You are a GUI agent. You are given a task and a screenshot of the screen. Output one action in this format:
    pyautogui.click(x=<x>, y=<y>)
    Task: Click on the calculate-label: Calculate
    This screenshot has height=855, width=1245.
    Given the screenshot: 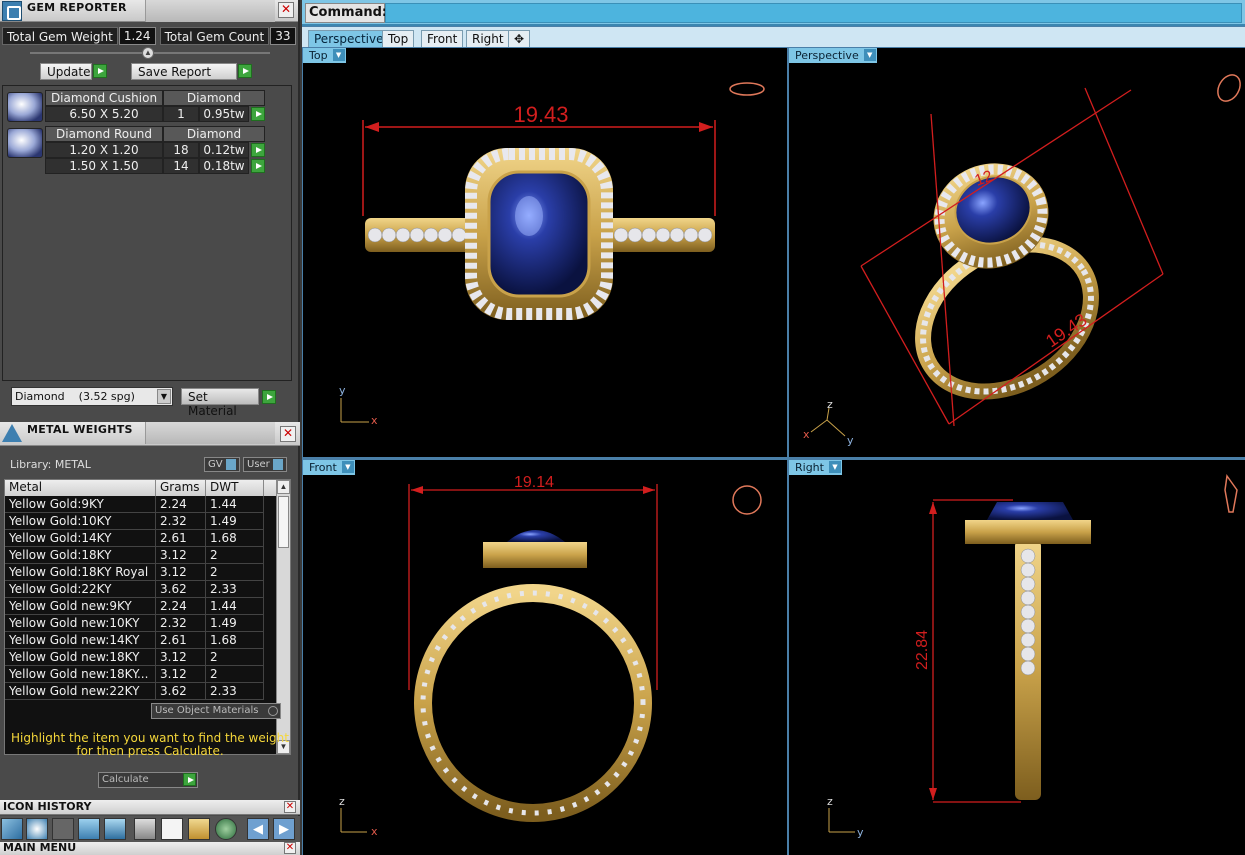 What is the action you would take?
    pyautogui.click(x=125, y=779)
    